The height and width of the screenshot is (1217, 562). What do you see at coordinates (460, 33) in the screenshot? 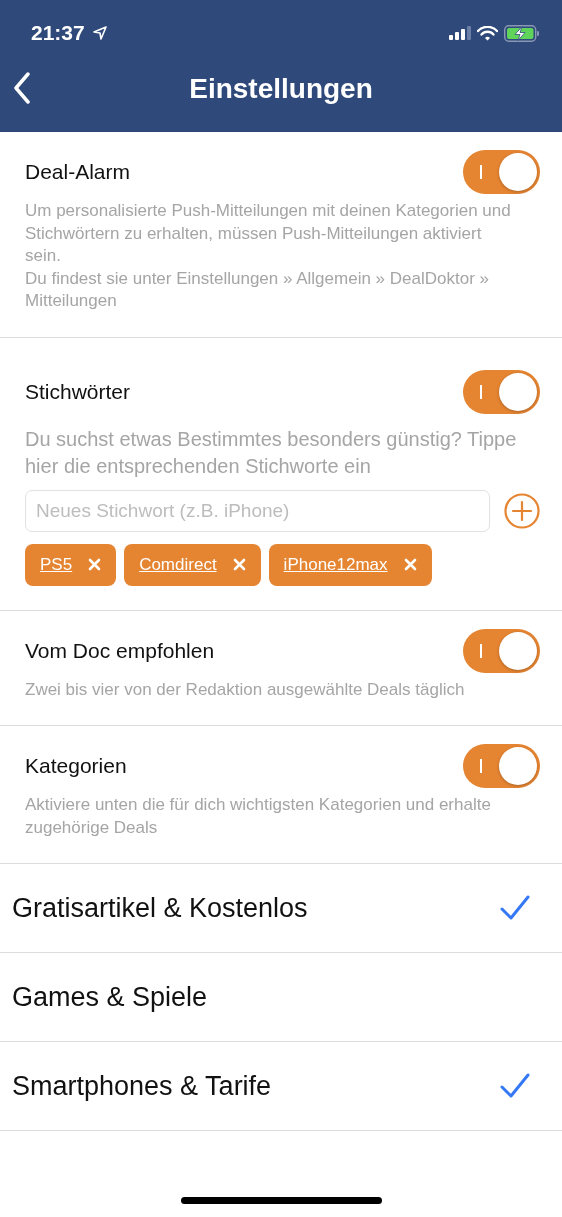
I see `signal-icon` at bounding box center [460, 33].